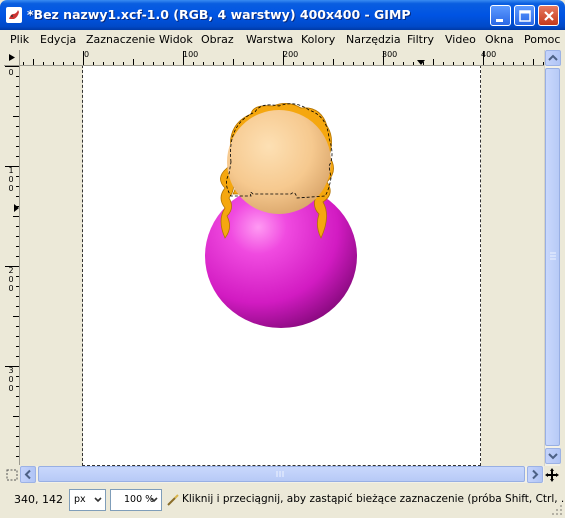  I want to click on zoom-selector: 100 %, so click(136, 500).